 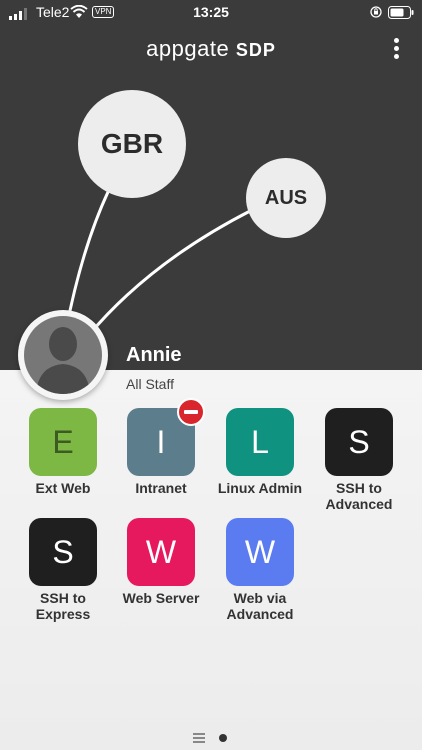 I want to click on connection-line-aus, so click(x=169, y=272).